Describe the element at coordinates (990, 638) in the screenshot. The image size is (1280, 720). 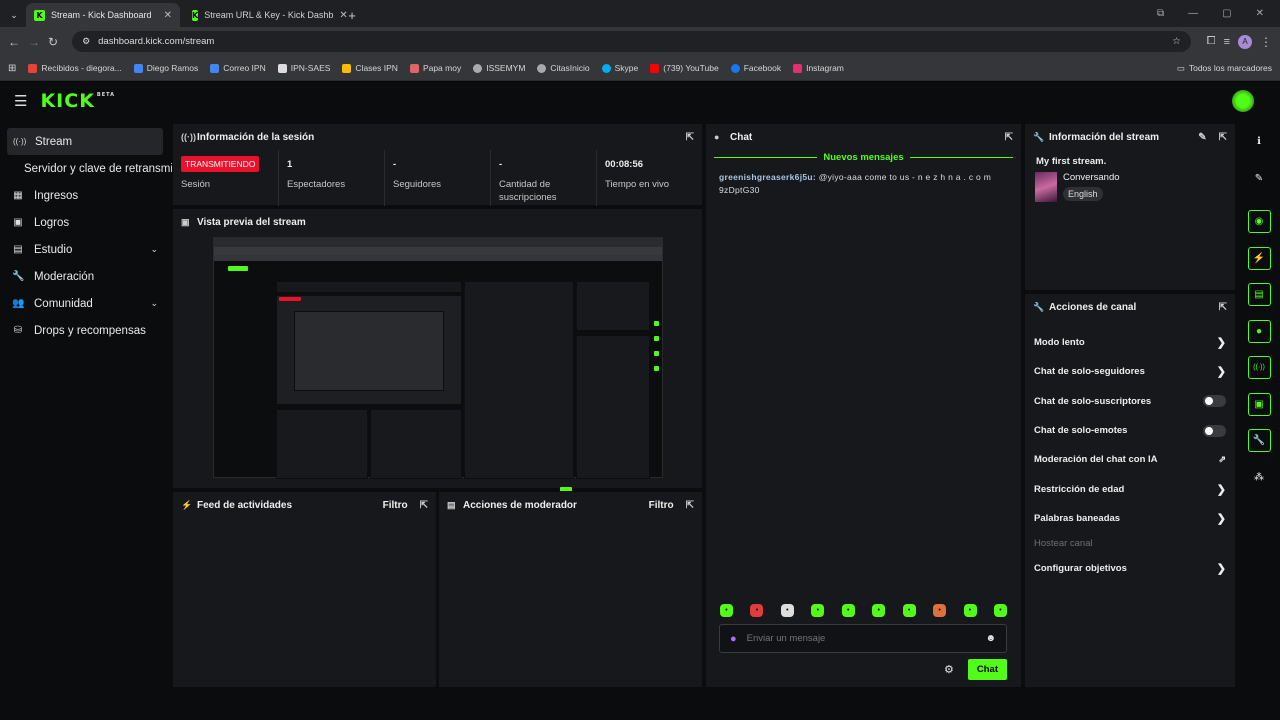
I see `emoji-icon: ☻` at that location.